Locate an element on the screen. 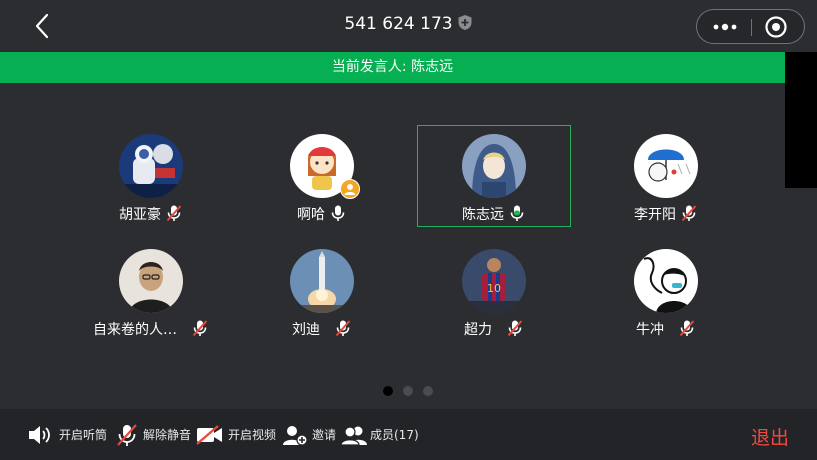 The width and height of the screenshot is (817, 460). member-tile: 李开阳 is located at coordinates (666, 176).